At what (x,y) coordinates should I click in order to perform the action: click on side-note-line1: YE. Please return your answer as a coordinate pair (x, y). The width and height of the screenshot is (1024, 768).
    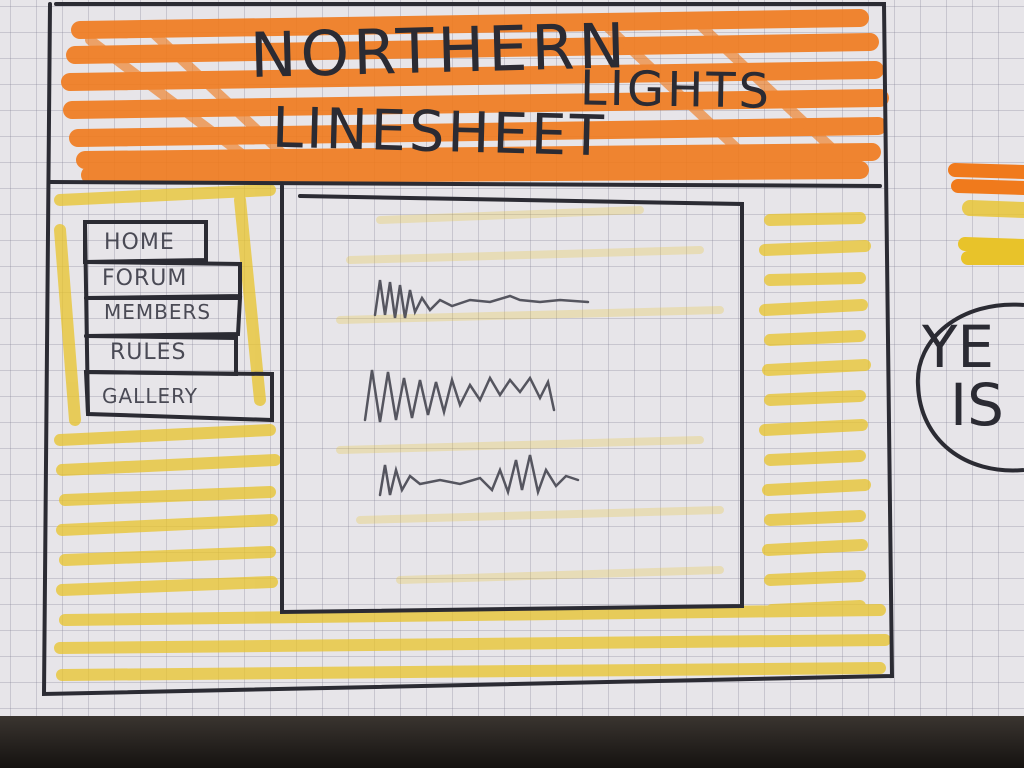
    Looking at the image, I should click on (958, 347).